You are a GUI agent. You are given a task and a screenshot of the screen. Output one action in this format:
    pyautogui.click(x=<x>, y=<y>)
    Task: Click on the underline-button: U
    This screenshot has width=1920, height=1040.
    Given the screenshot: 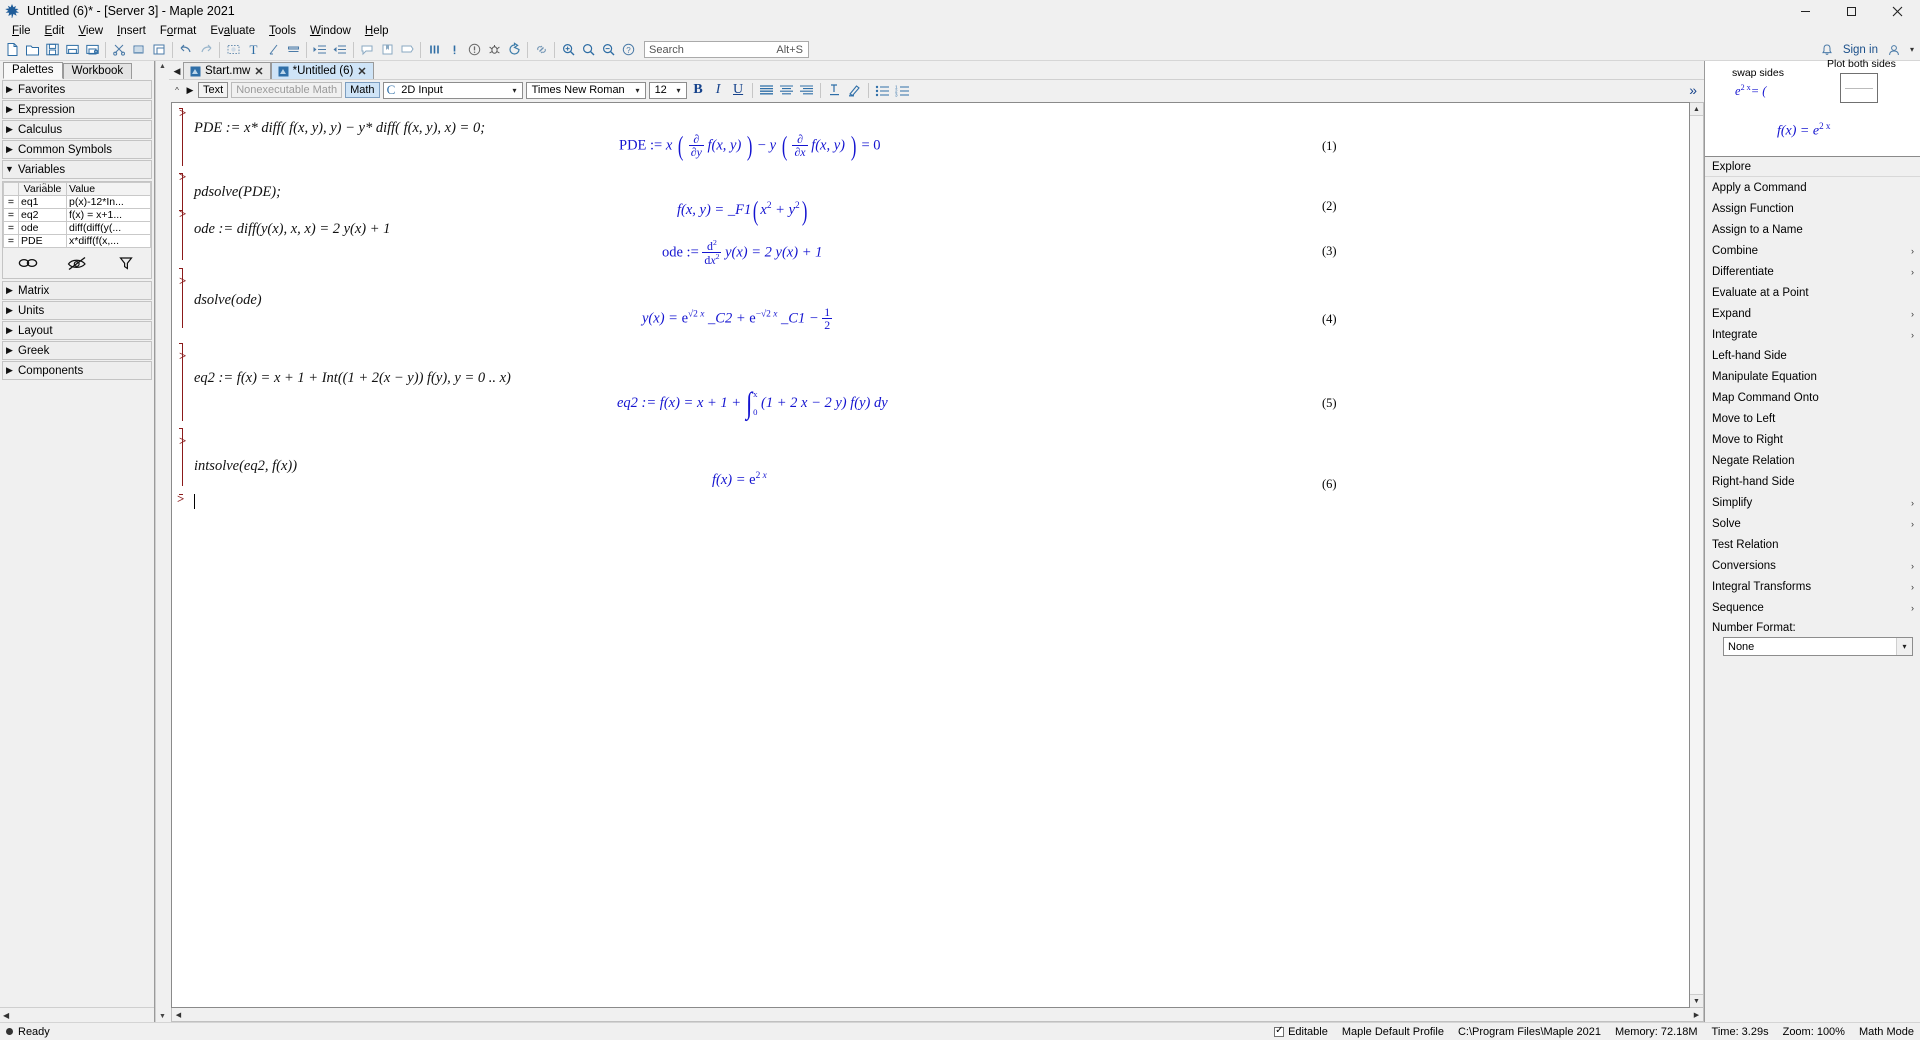 What is the action you would take?
    pyautogui.click(x=738, y=90)
    